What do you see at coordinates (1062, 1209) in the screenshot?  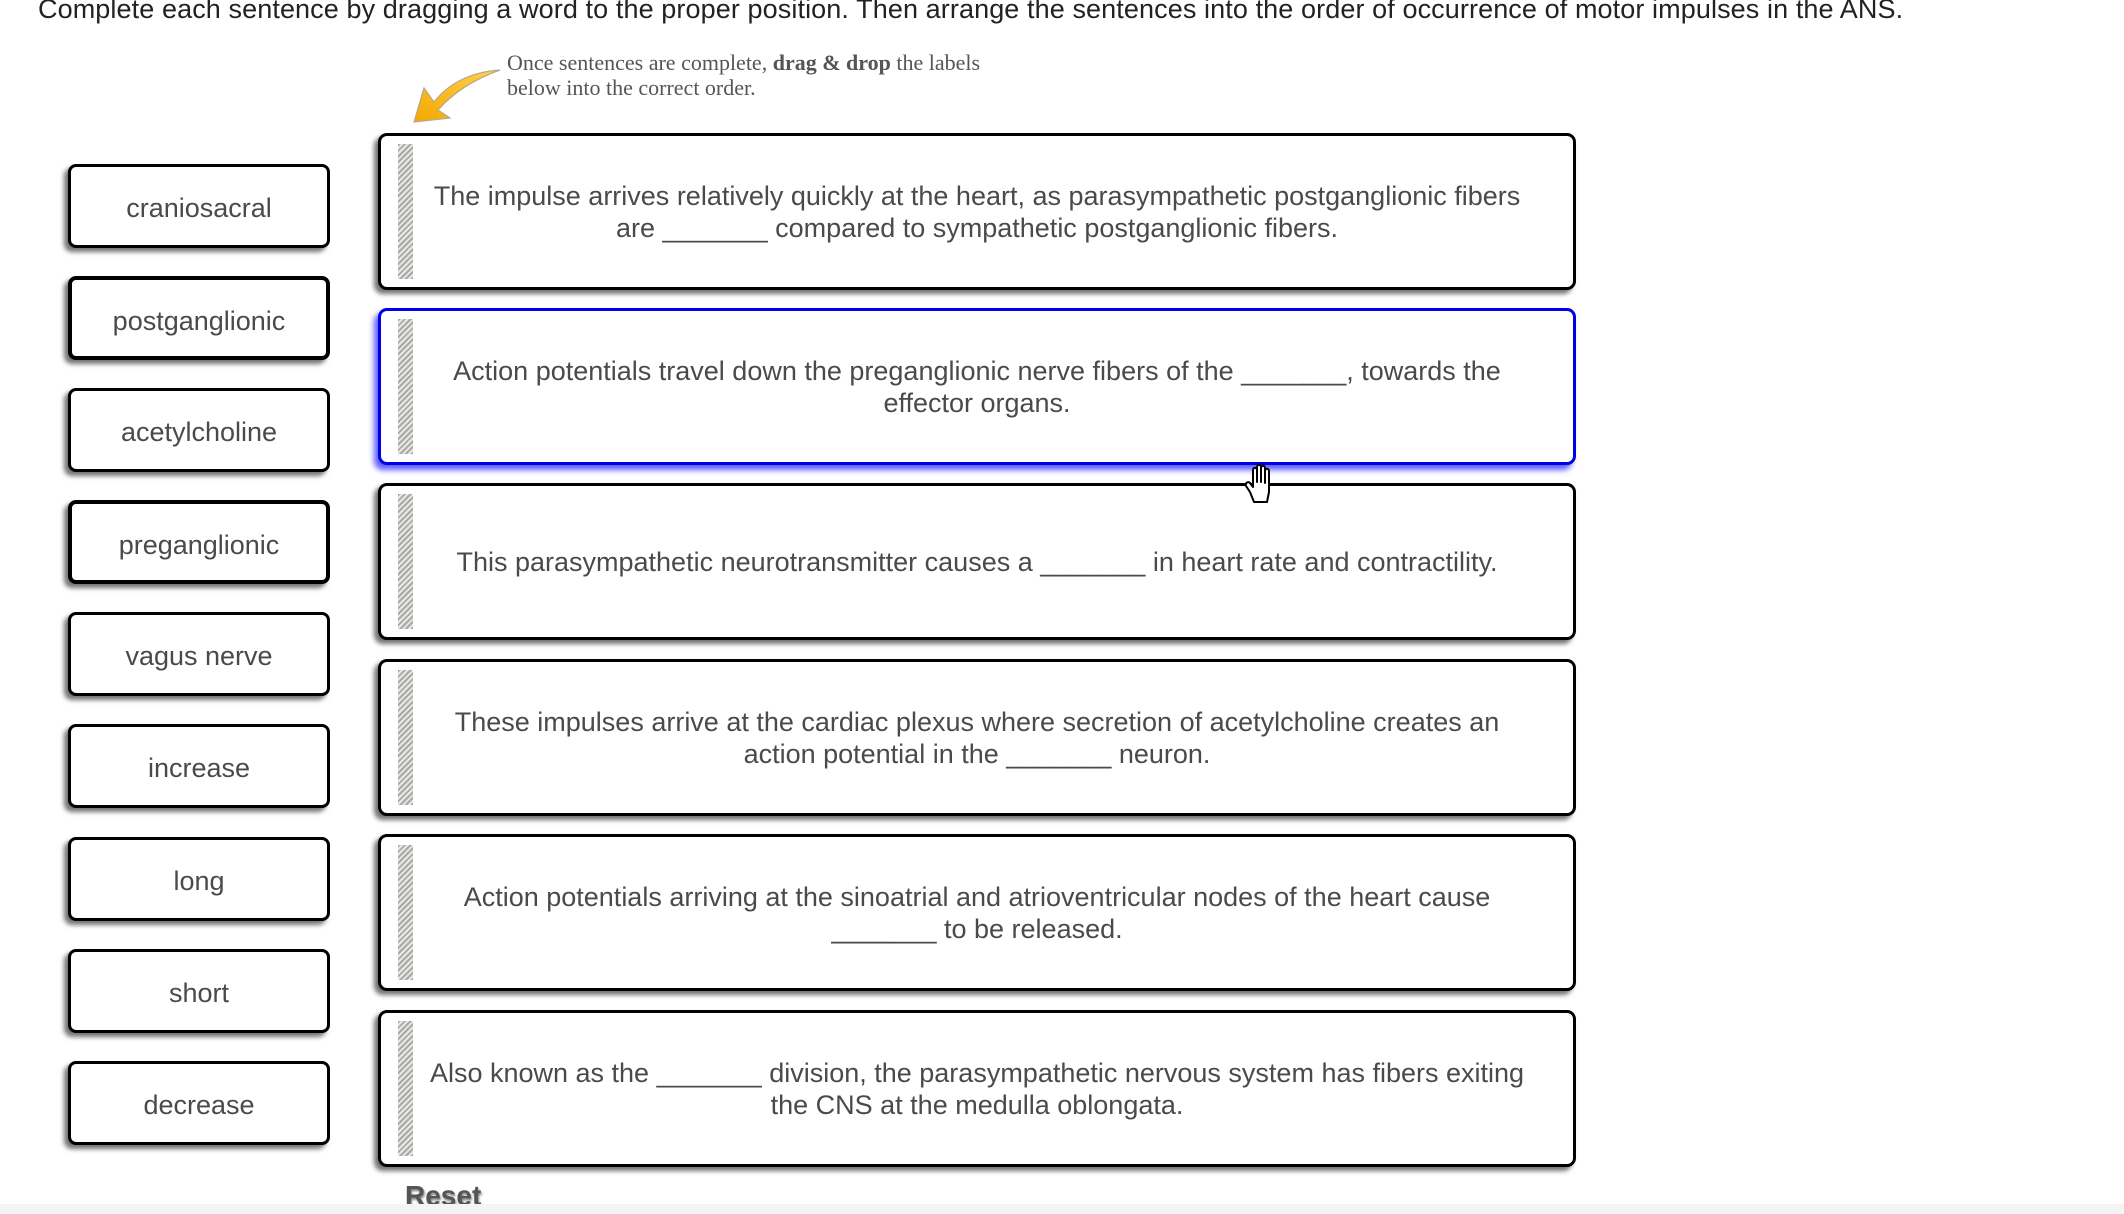 I see `footer-band` at bounding box center [1062, 1209].